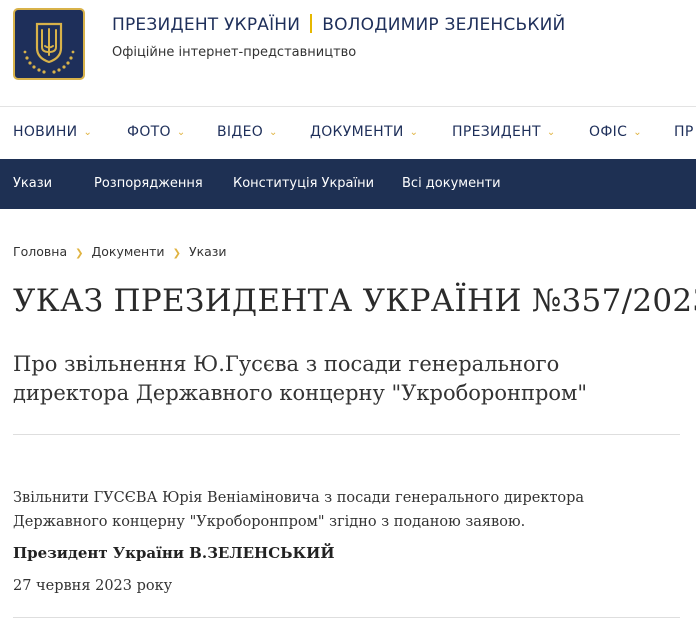 The height and width of the screenshot is (623, 696). I want to click on nav-item-label: ОФІС, so click(608, 132).